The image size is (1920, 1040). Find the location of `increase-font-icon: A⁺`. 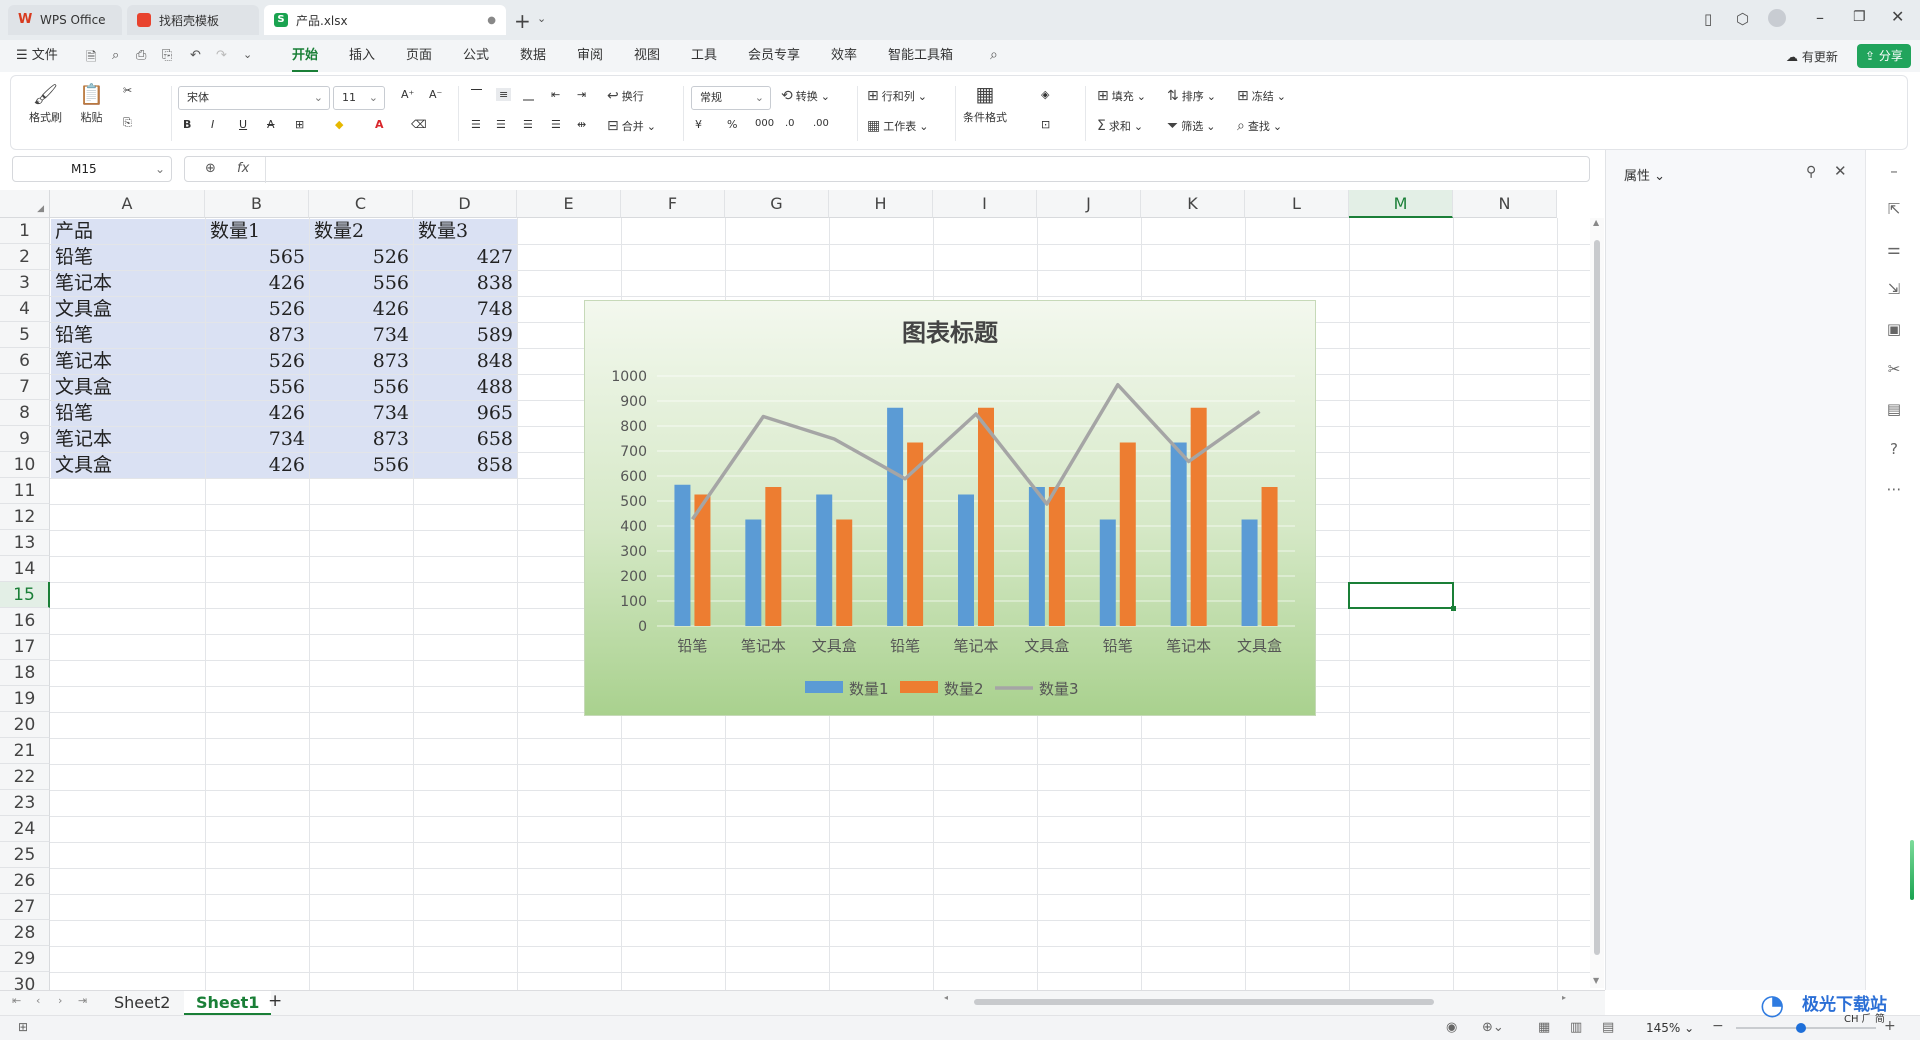

increase-font-icon: A⁺ is located at coordinates (407, 94).